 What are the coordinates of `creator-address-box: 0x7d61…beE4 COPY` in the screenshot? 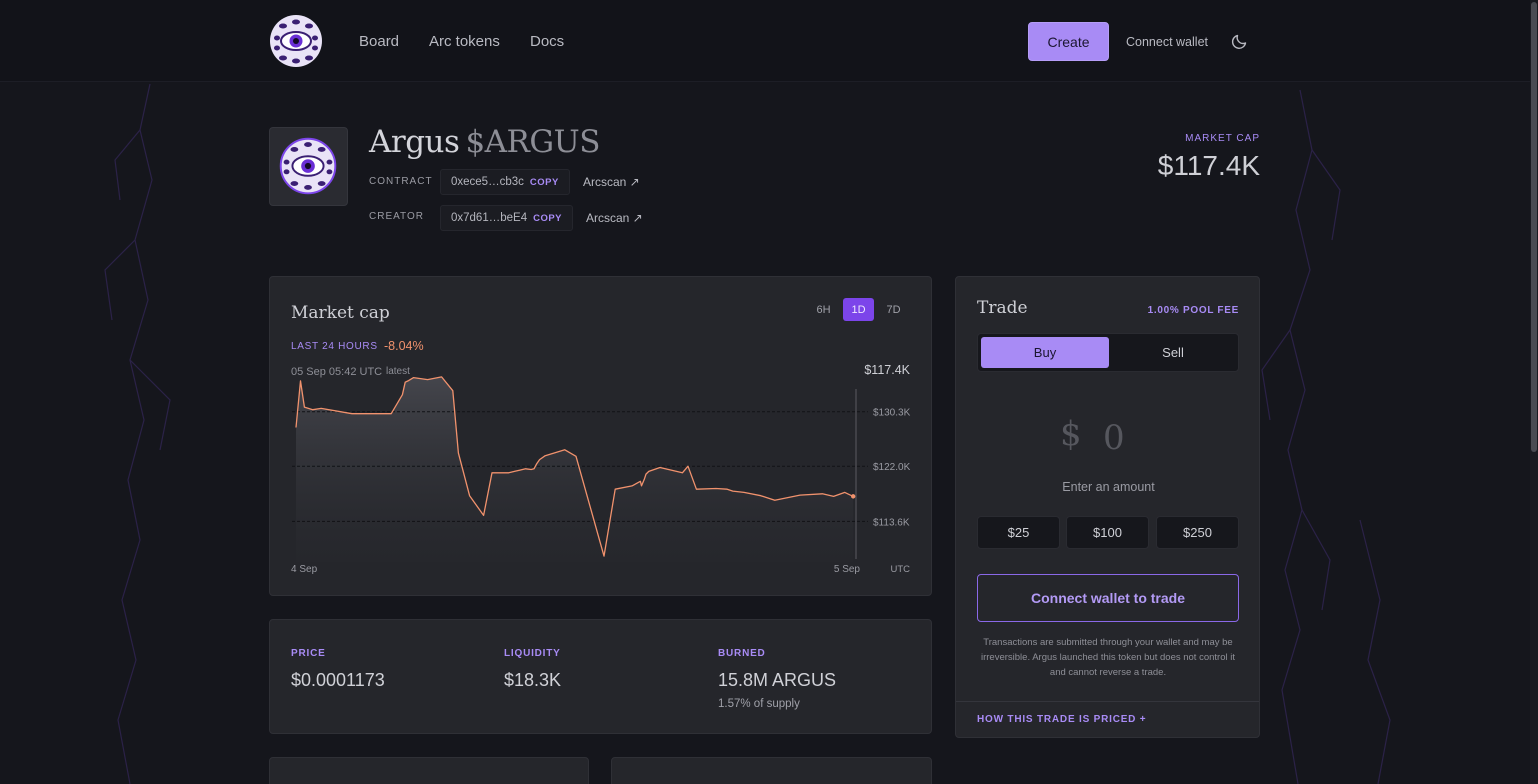 It's located at (507, 218).